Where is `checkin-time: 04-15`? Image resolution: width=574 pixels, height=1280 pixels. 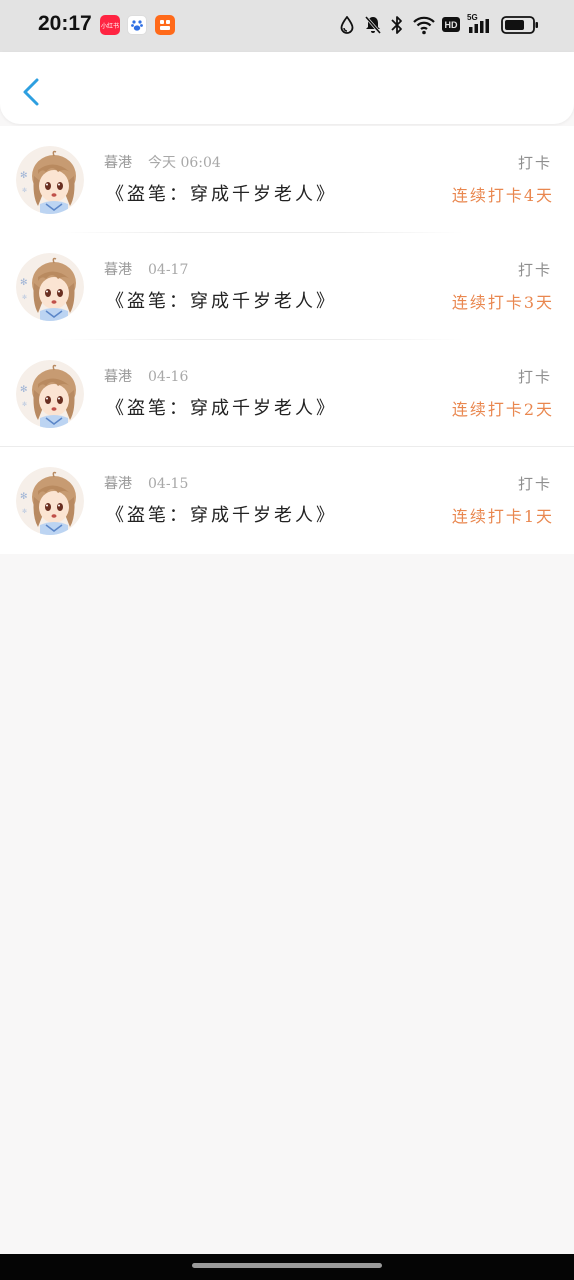
checkin-time: 04-15 is located at coordinates (168, 484).